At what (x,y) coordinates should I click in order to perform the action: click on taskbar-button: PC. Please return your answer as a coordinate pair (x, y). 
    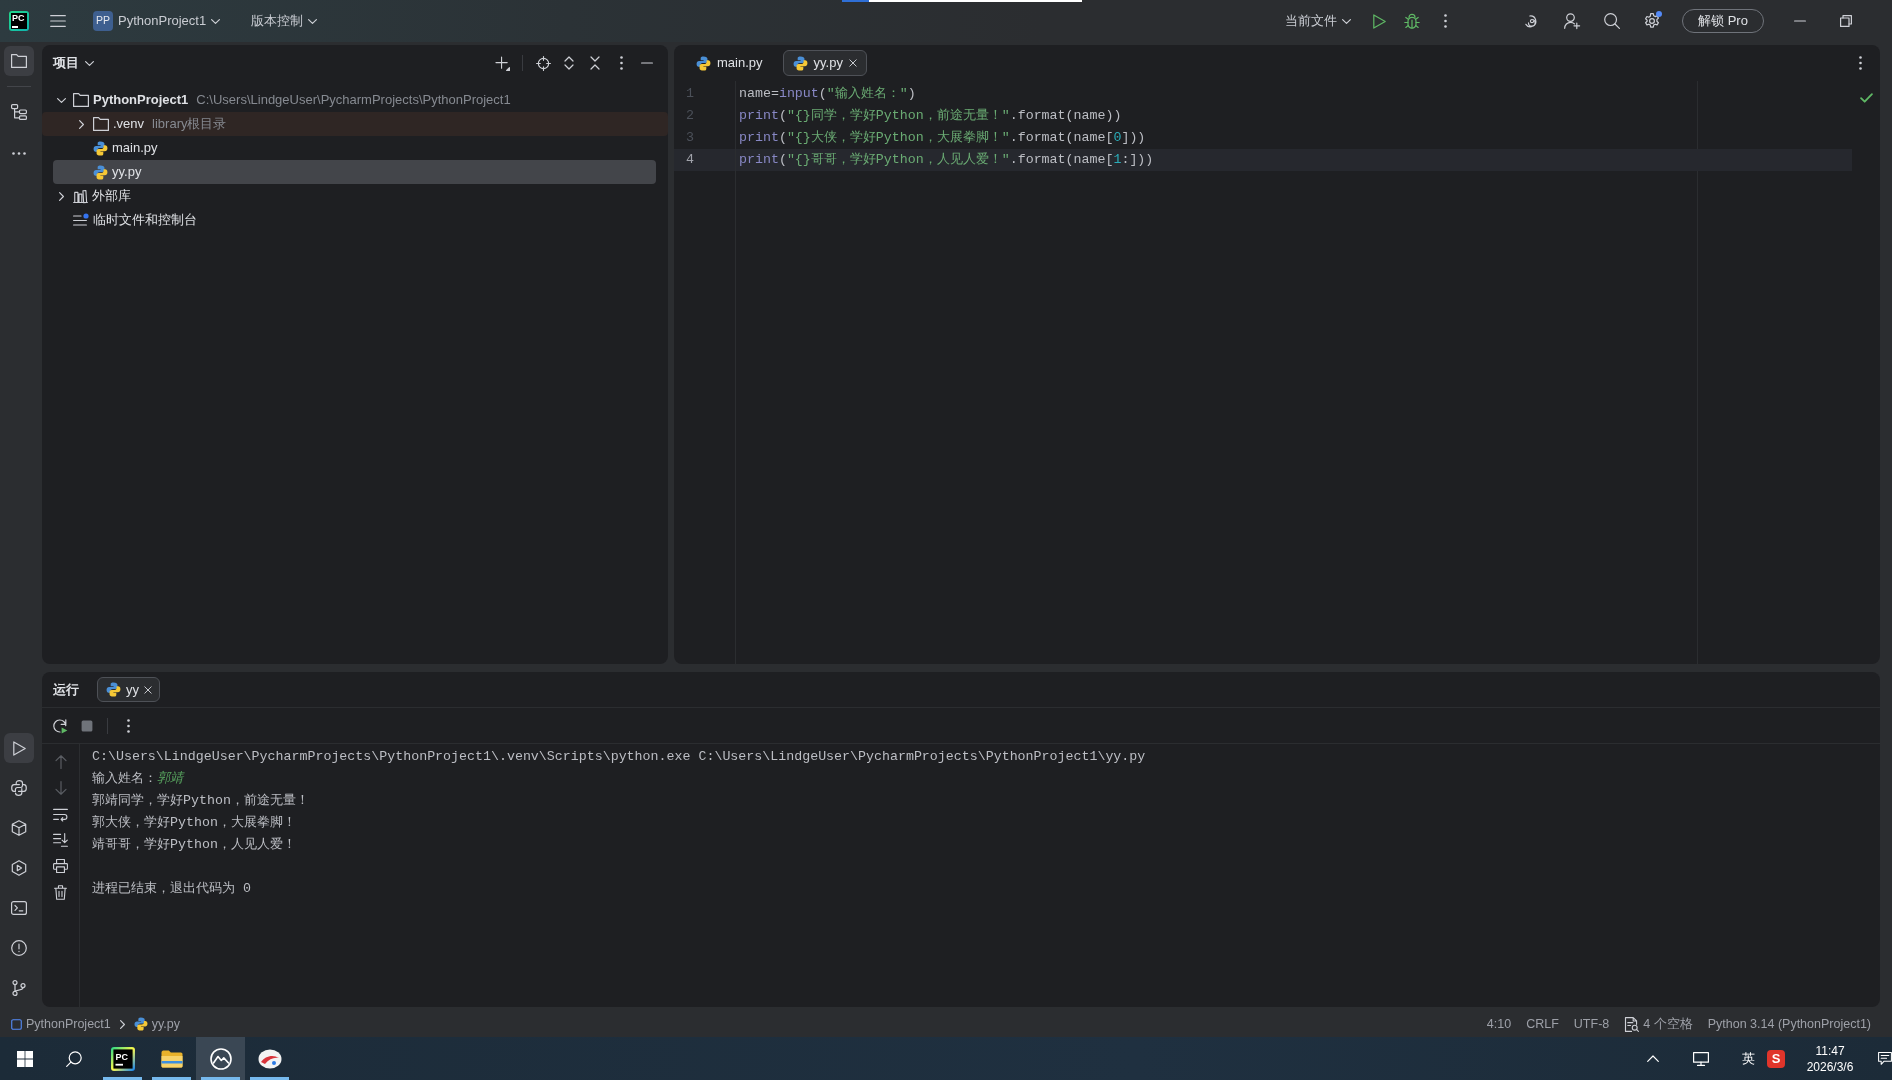
    Looking at the image, I should click on (122, 1058).